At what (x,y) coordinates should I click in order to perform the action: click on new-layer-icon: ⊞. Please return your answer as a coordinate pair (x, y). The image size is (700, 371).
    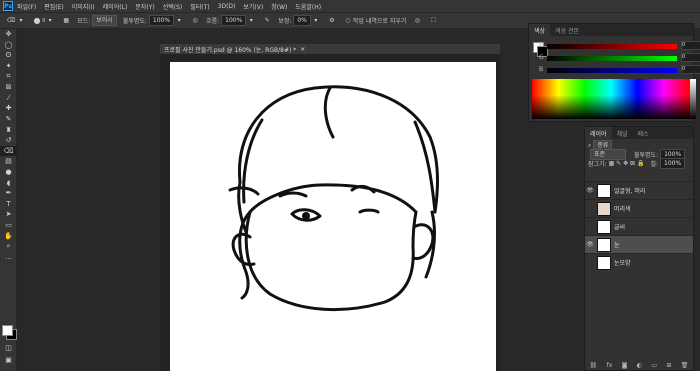
    Looking at the image, I should click on (668, 365).